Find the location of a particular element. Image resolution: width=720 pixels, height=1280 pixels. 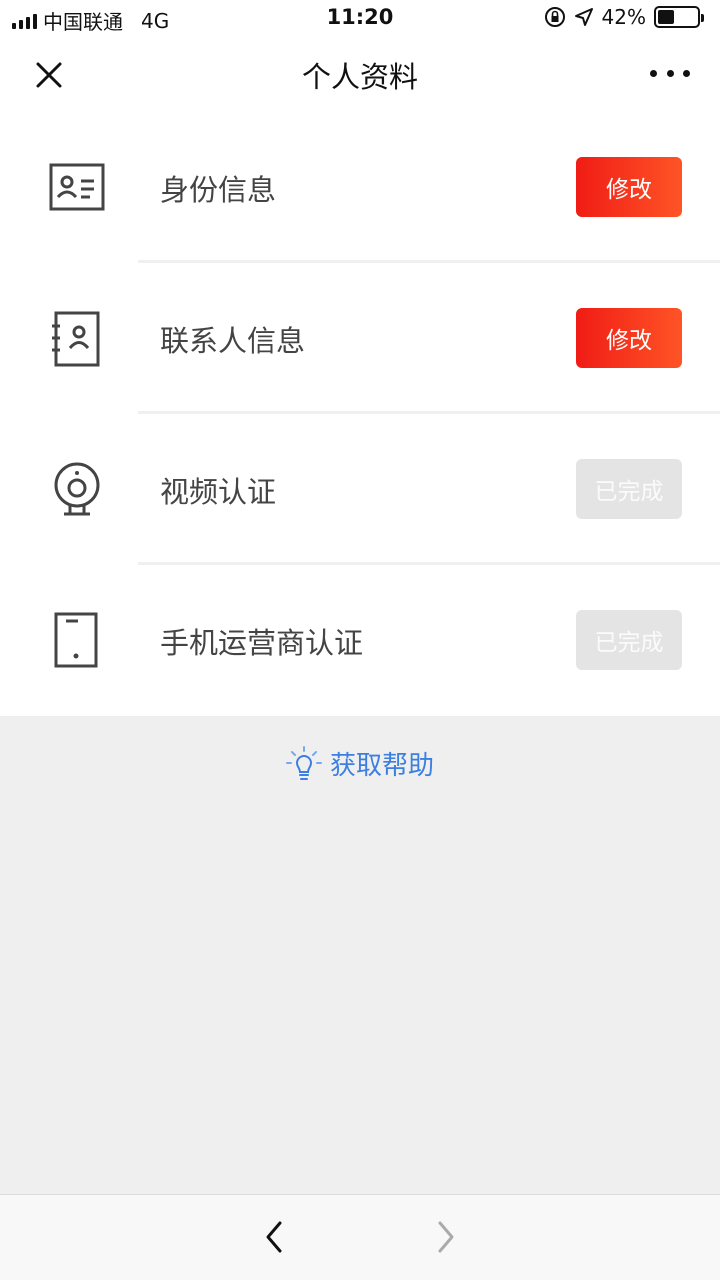

bottom-toolbar is located at coordinates (360, 1237).